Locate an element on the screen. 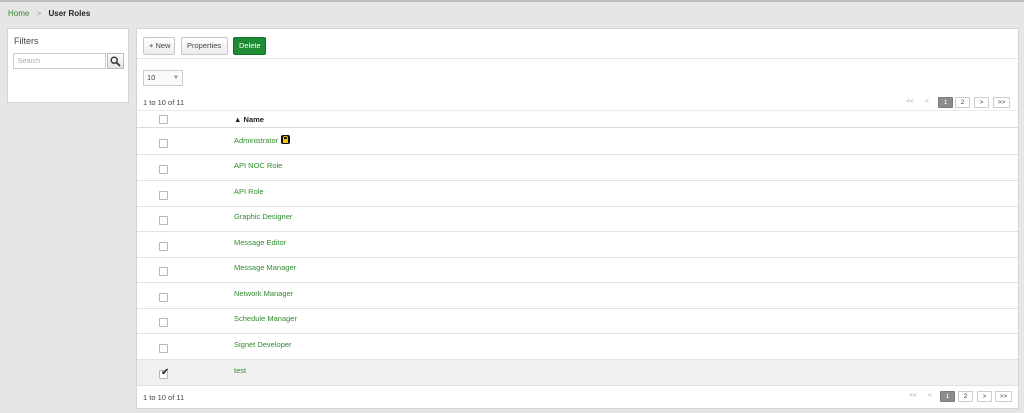 This screenshot has height=413, width=1024. table-row: API NOC Role is located at coordinates (577, 168).